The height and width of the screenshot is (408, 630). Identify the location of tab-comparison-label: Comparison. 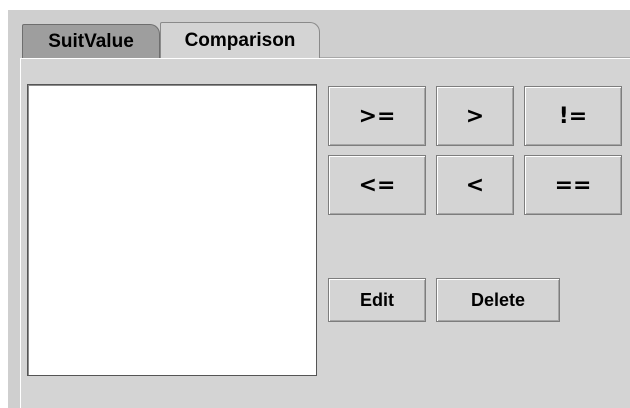
(240, 40).